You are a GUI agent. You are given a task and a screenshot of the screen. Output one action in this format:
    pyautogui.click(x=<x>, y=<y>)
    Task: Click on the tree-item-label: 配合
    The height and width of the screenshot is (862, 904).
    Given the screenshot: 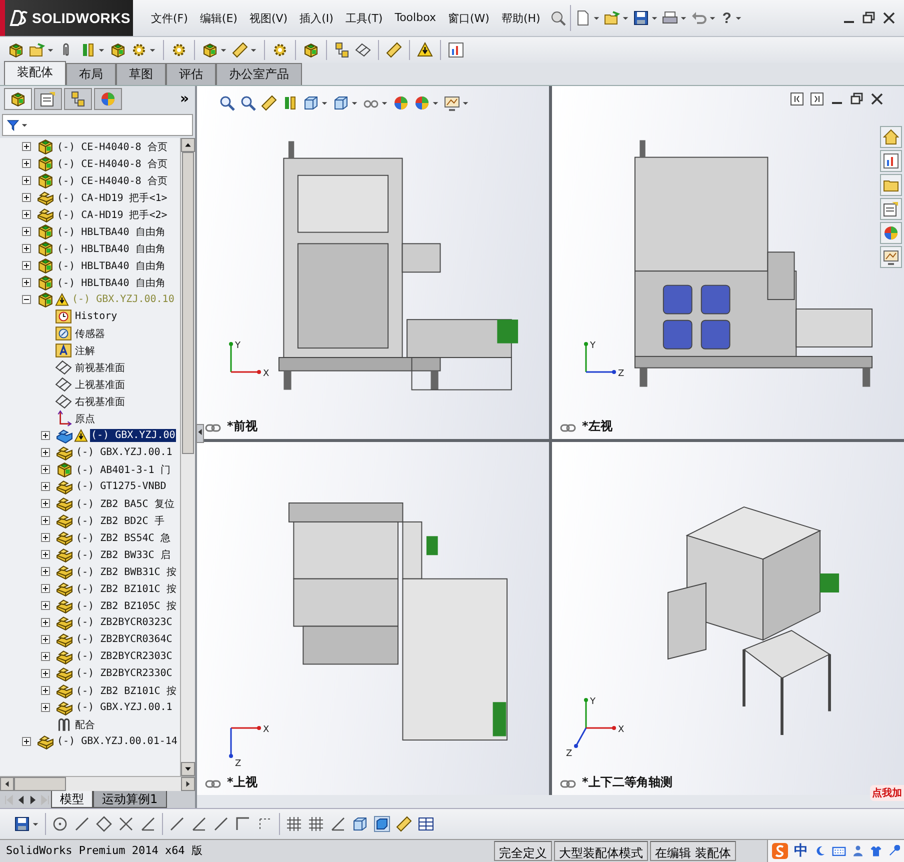 What is the action you would take?
    pyautogui.click(x=85, y=724)
    